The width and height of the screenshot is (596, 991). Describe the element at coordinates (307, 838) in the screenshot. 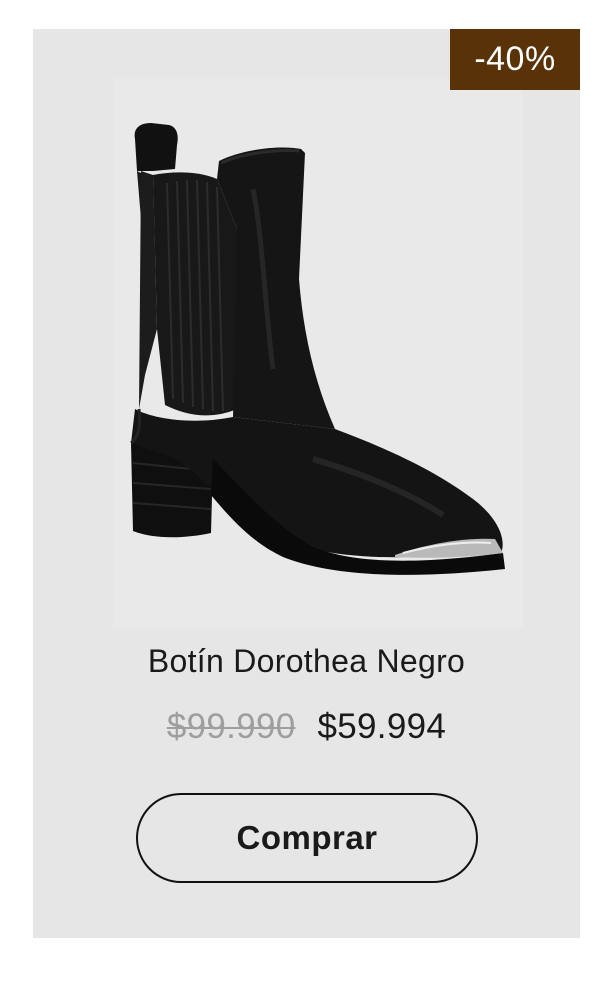

I see `buy-button: Comprar` at that location.